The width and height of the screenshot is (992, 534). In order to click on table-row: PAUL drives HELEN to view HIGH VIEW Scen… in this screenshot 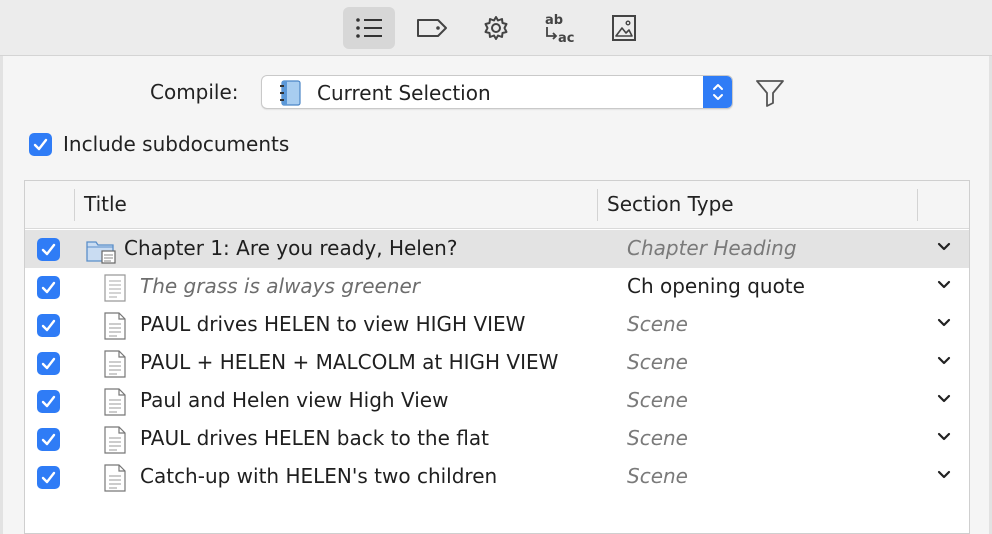, I will do `click(497, 325)`.